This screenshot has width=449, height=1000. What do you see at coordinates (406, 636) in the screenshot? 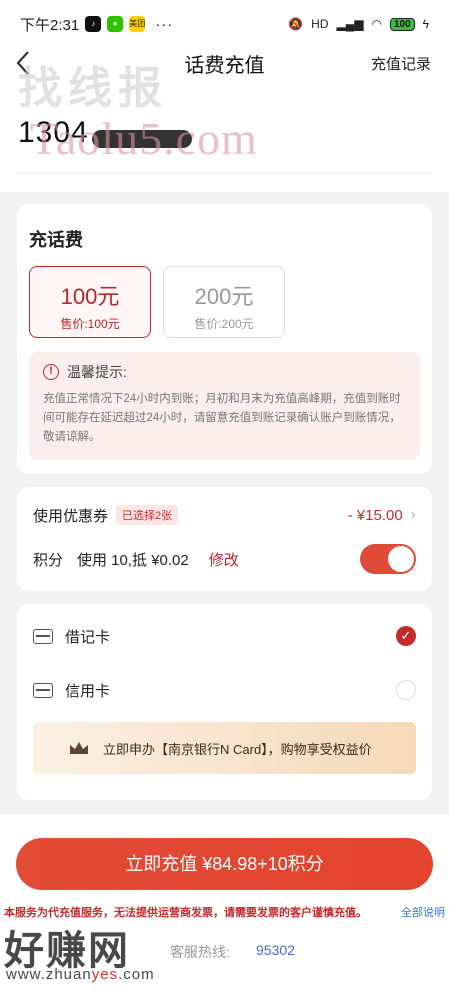
I see `radio-checked-icon: ✓` at bounding box center [406, 636].